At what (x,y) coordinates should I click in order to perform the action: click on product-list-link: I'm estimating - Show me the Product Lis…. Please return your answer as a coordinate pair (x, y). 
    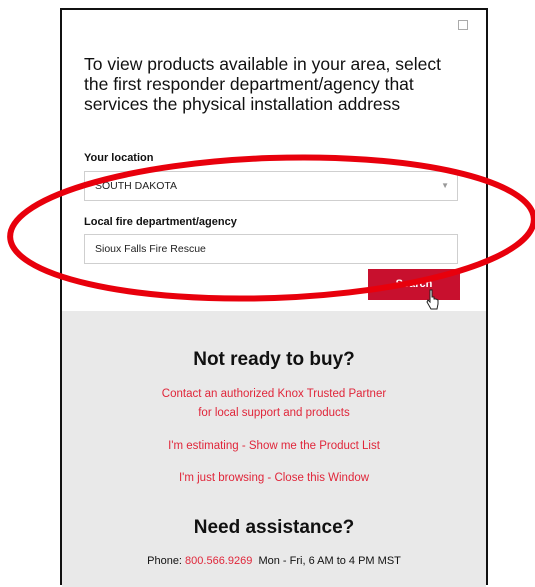
    Looking at the image, I should click on (274, 446).